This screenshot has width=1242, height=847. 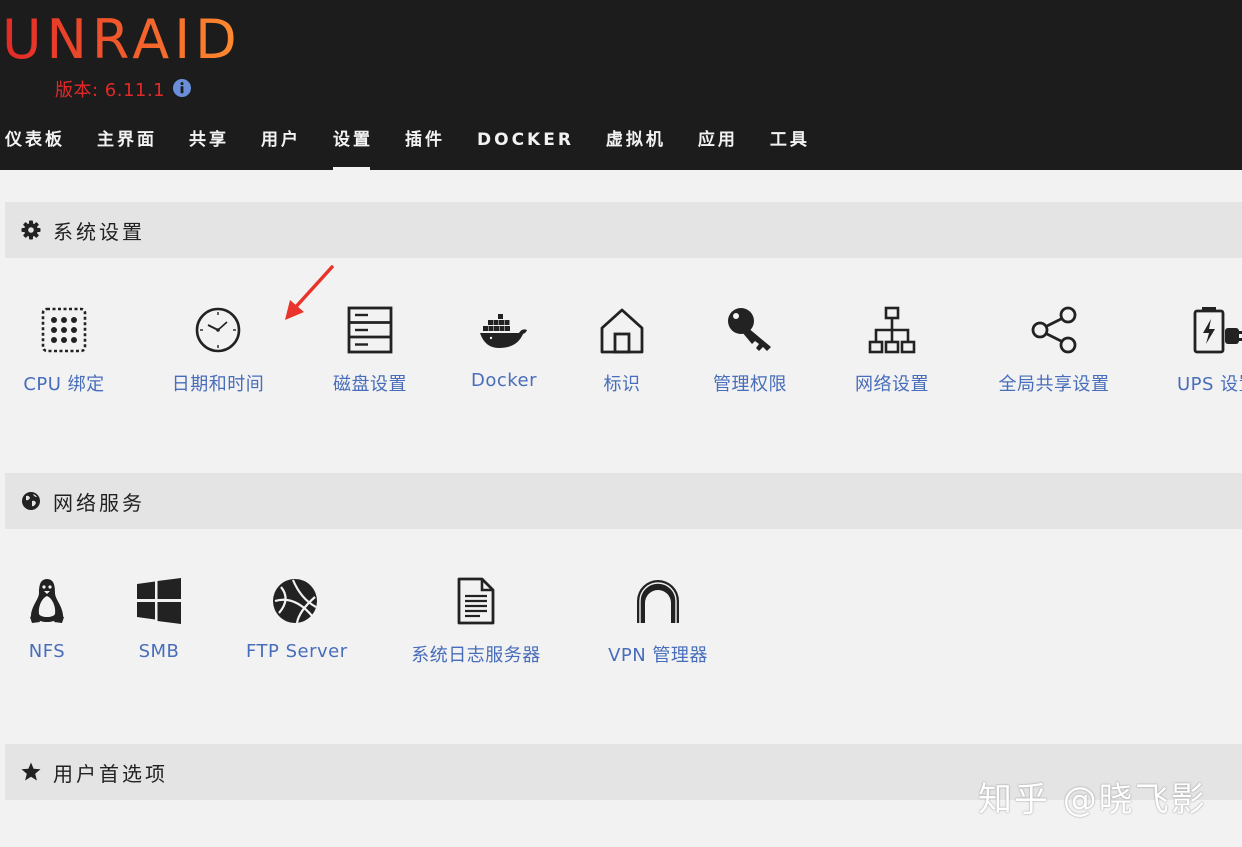 What do you see at coordinates (476, 601) in the screenshot?
I see `document-icon` at bounding box center [476, 601].